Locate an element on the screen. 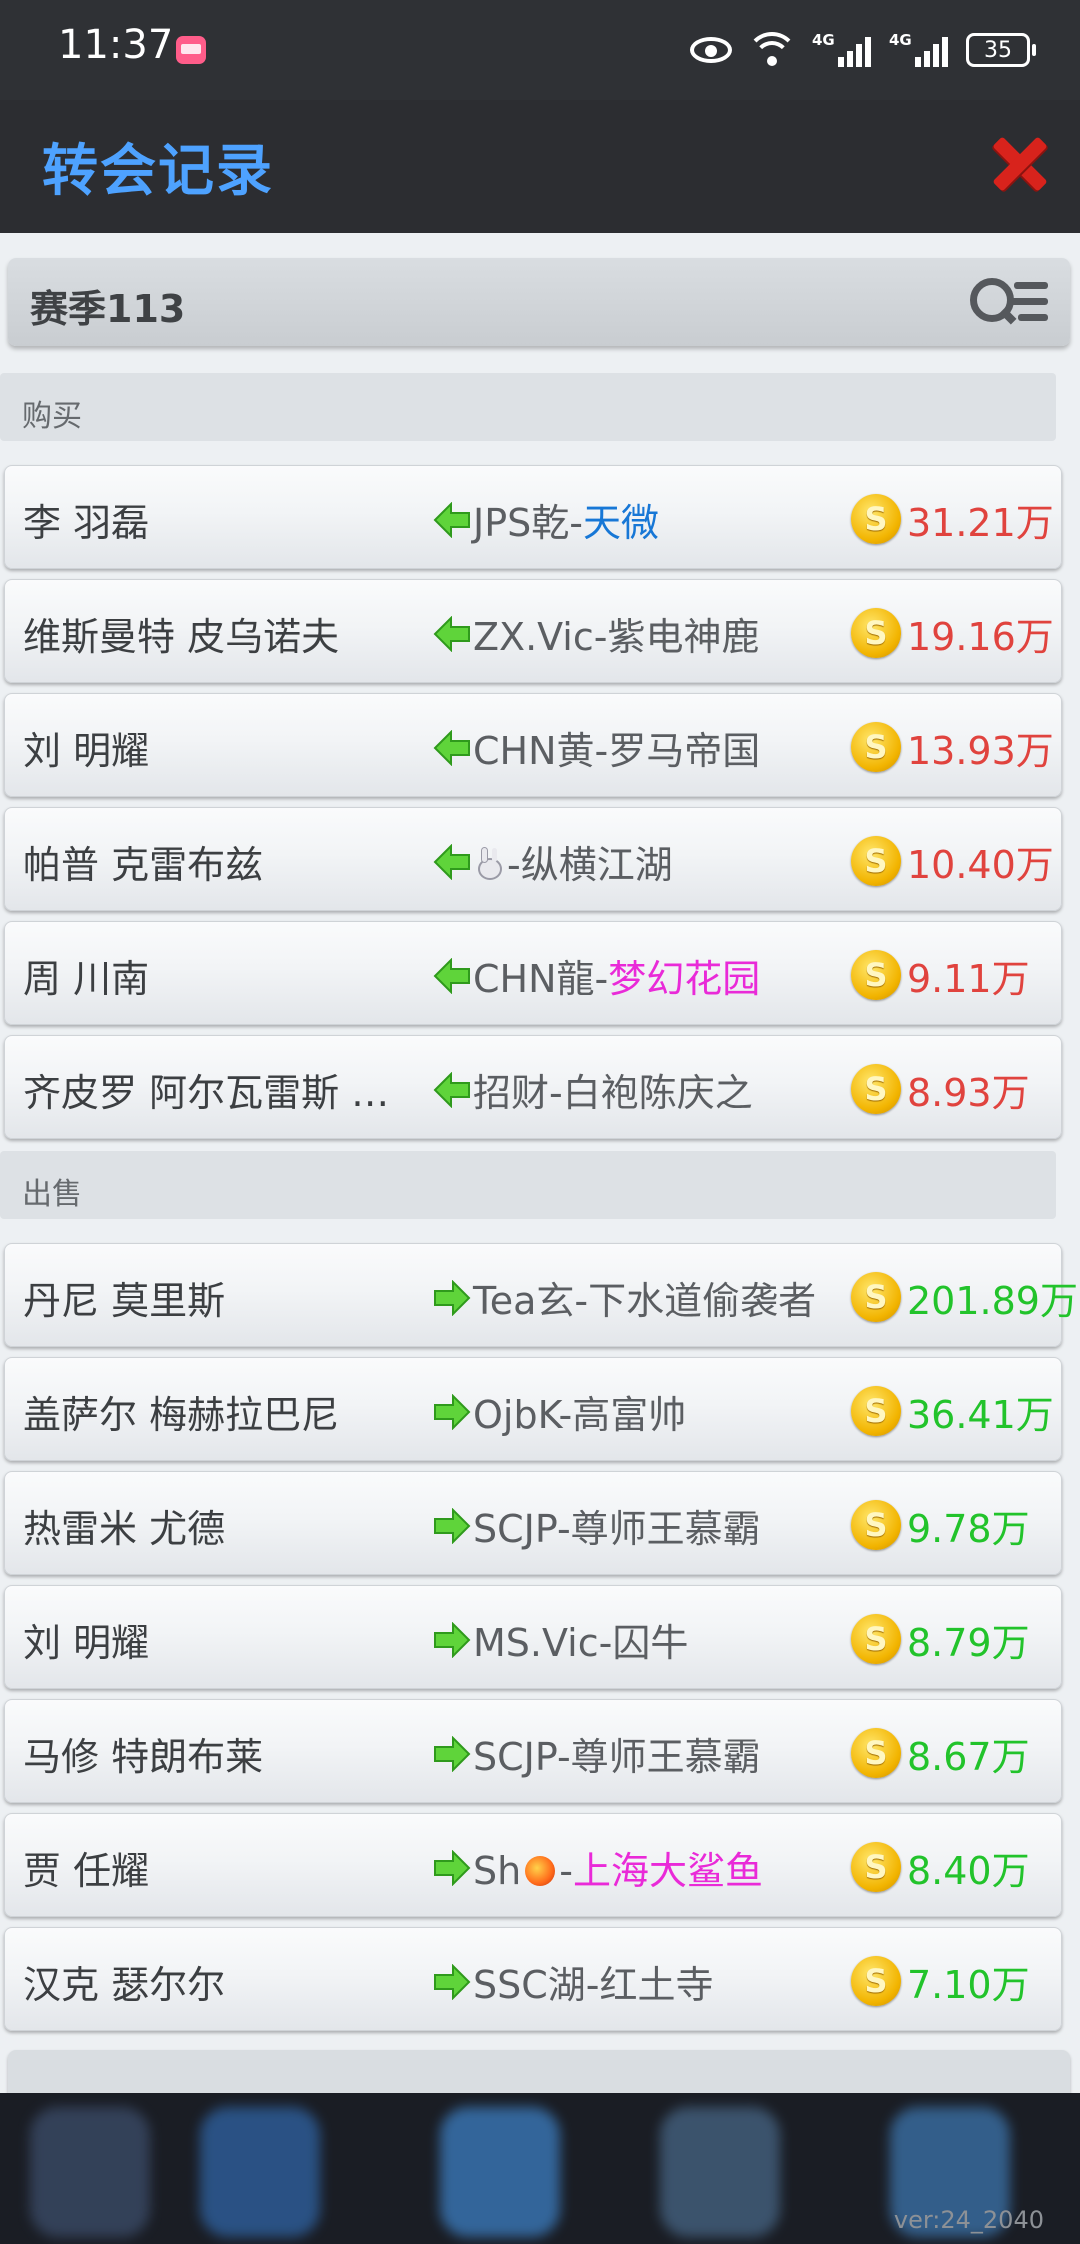  section-header-sell: 出售 is located at coordinates (528, 1185).